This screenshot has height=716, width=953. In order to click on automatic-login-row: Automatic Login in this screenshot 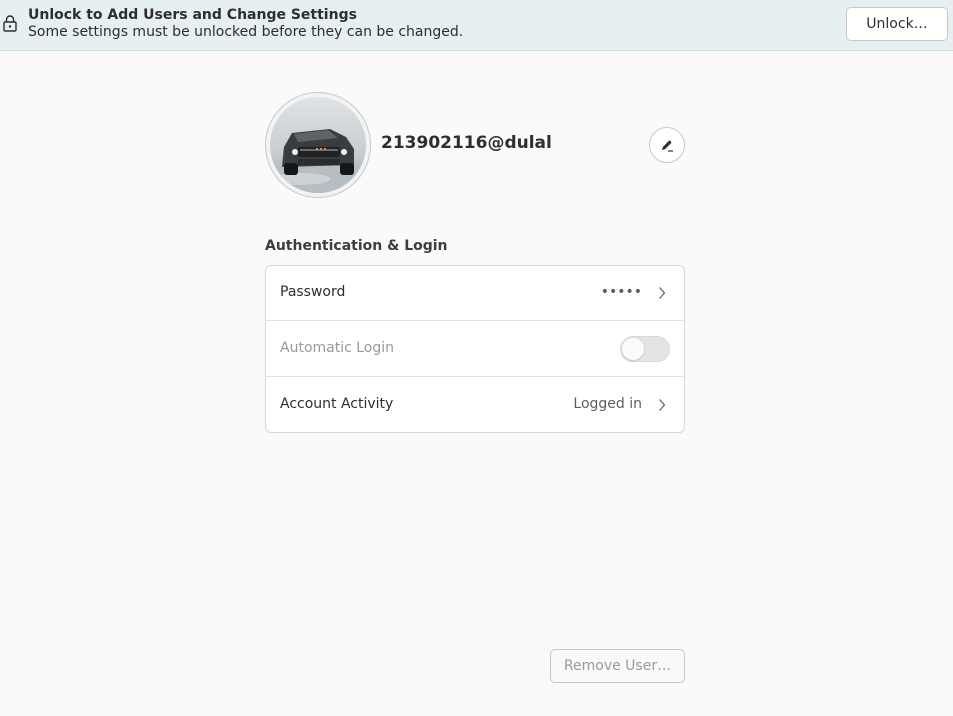, I will do `click(475, 349)`.